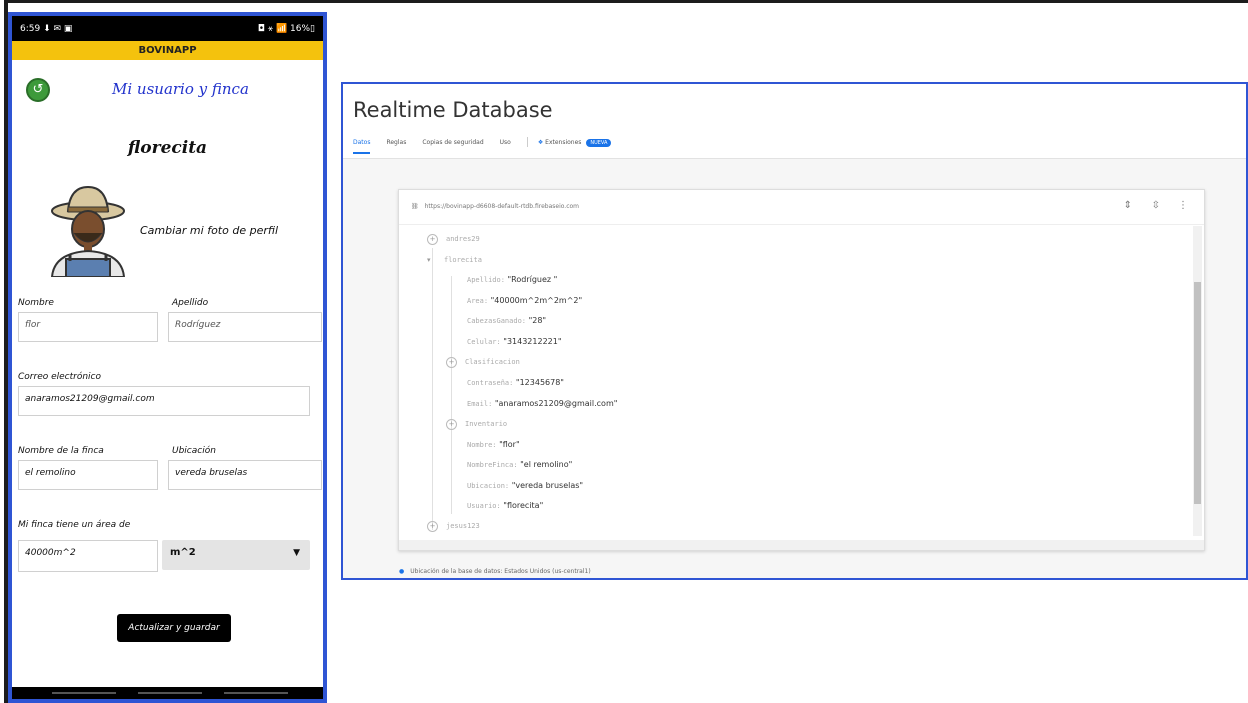 The width and height of the screenshot is (1248, 703). I want to click on label-nombre-finca: Nombre de la finca, so click(61, 451).